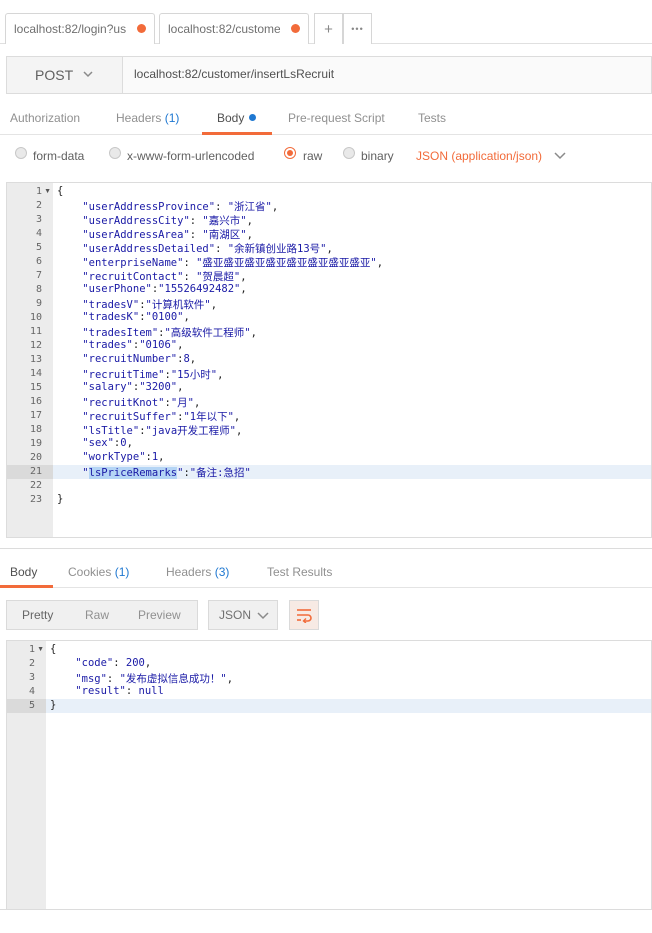  Describe the element at coordinates (35, 485) in the screenshot. I see `line-number: 22` at that location.